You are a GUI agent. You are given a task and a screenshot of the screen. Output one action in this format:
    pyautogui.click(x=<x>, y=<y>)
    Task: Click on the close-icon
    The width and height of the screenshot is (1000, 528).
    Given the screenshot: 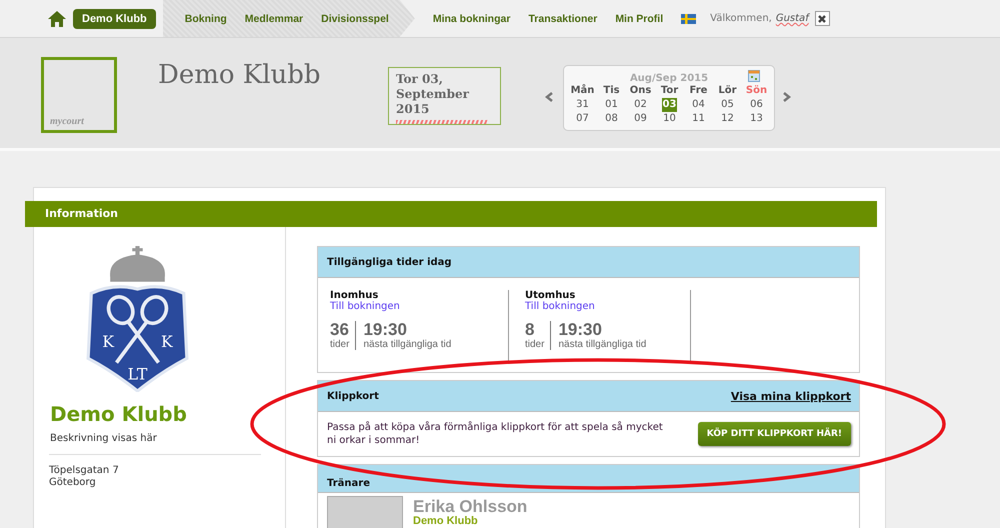 What is the action you would take?
    pyautogui.click(x=822, y=19)
    